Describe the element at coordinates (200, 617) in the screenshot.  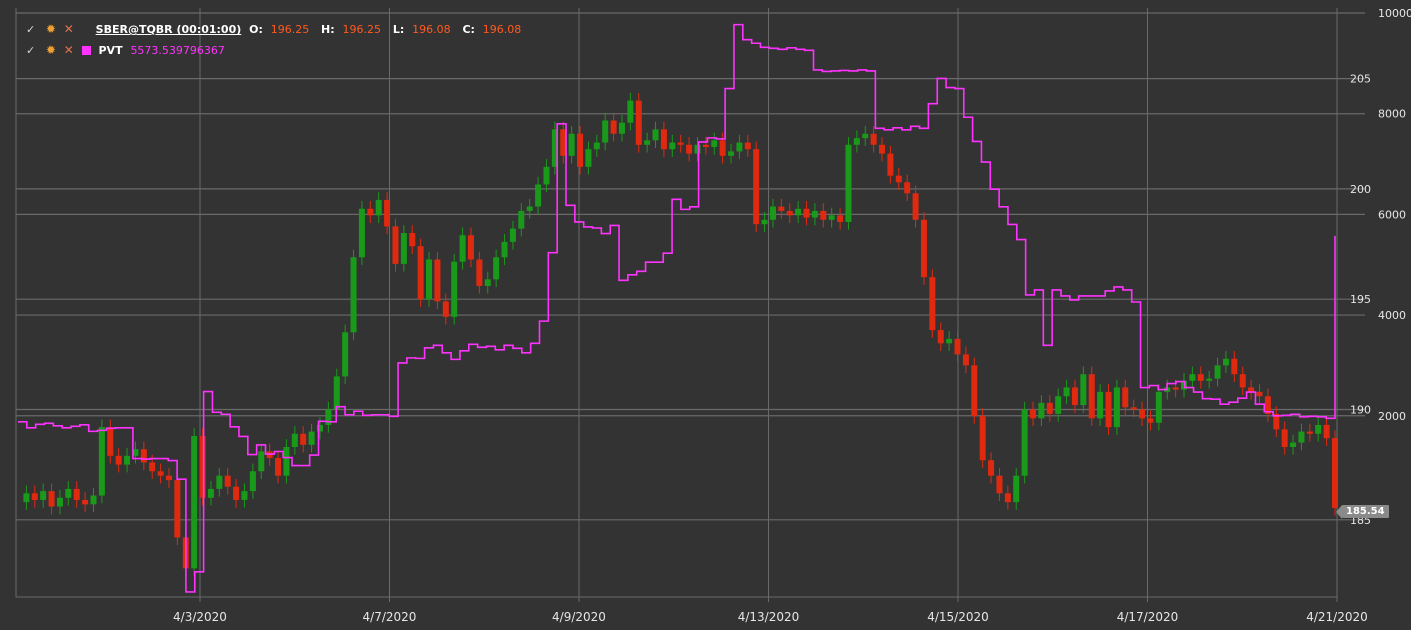
I see `time-tick-label: 4/3/2020` at that location.